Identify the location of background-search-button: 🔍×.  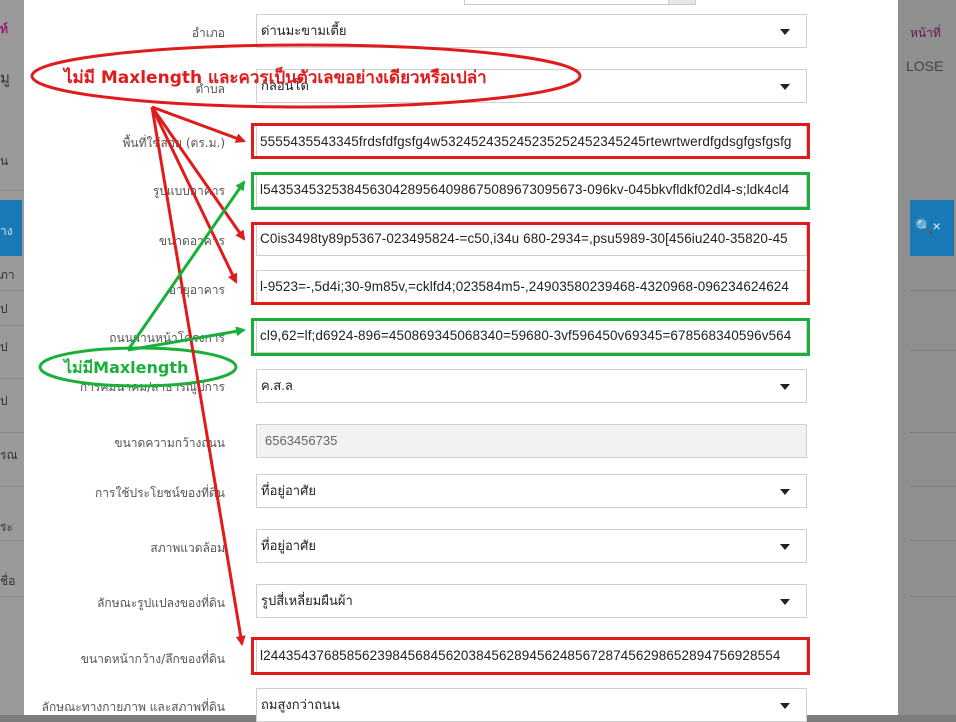
(932, 228).